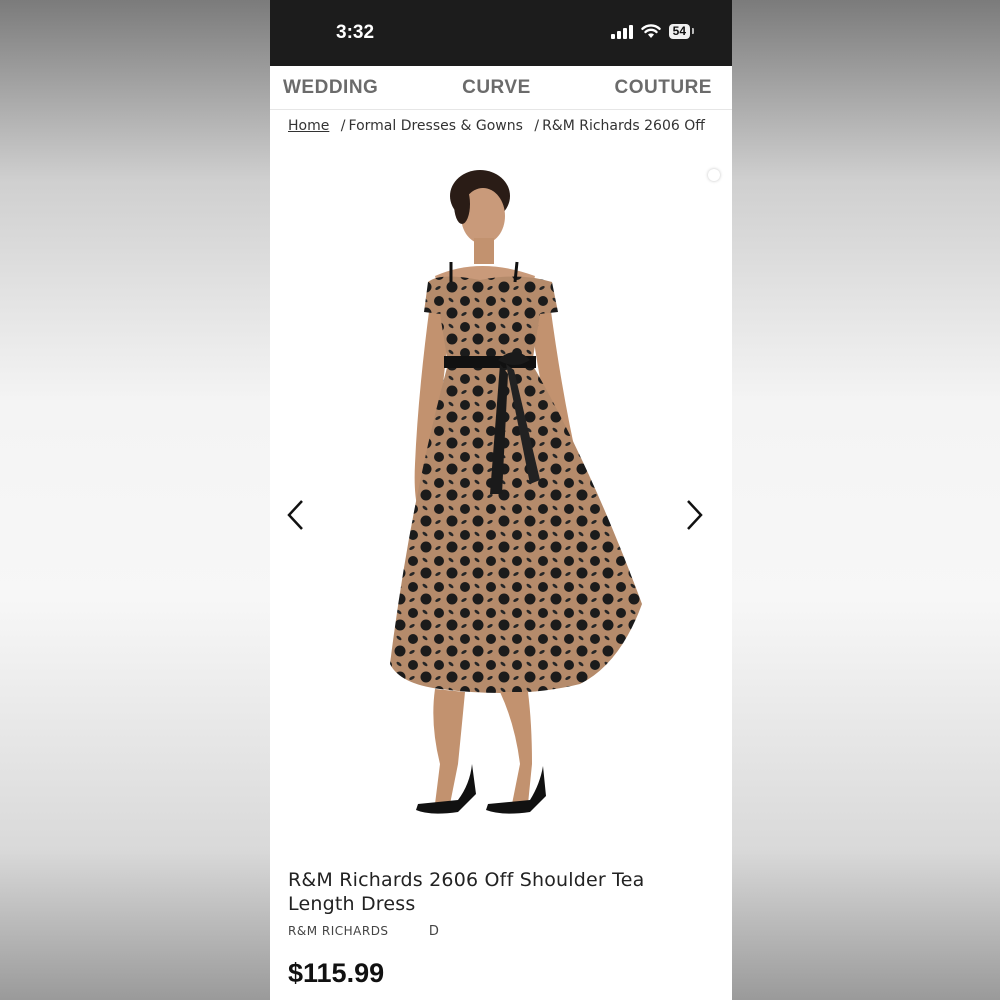 This screenshot has width=1000, height=1000. Describe the element at coordinates (714, 175) in the screenshot. I see `gallery-indicator-dot` at that location.